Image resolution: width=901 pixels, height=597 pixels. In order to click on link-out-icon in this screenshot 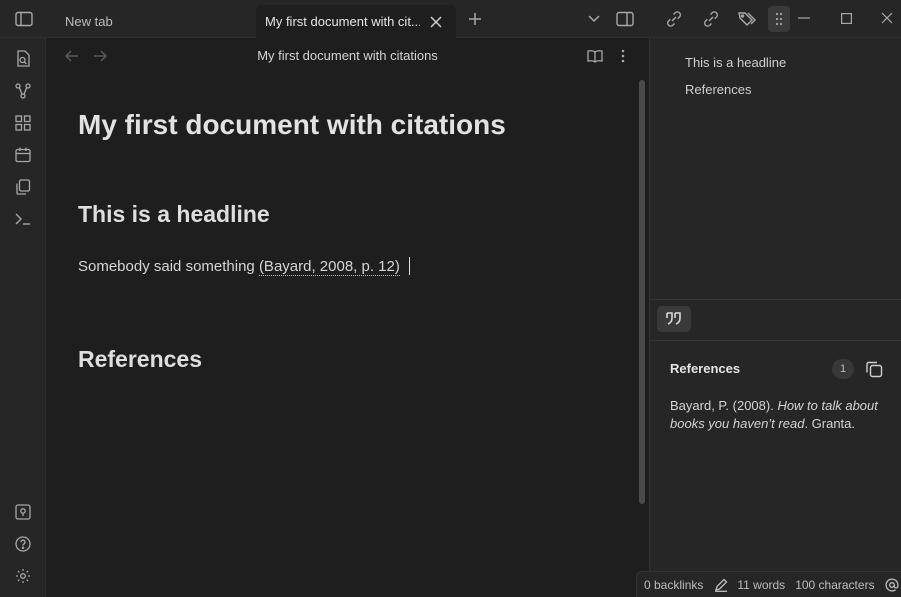, I will do `click(711, 19)`.